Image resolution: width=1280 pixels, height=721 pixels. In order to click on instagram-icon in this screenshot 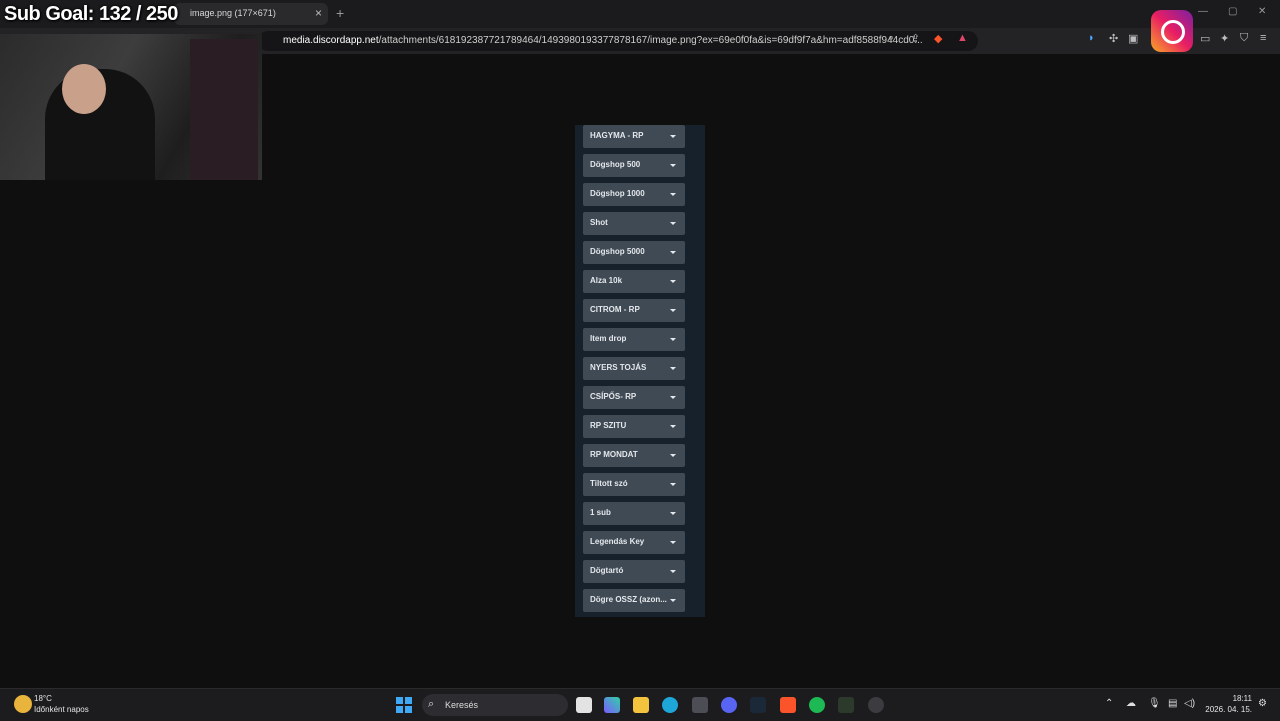, I will do `click(1172, 31)`.